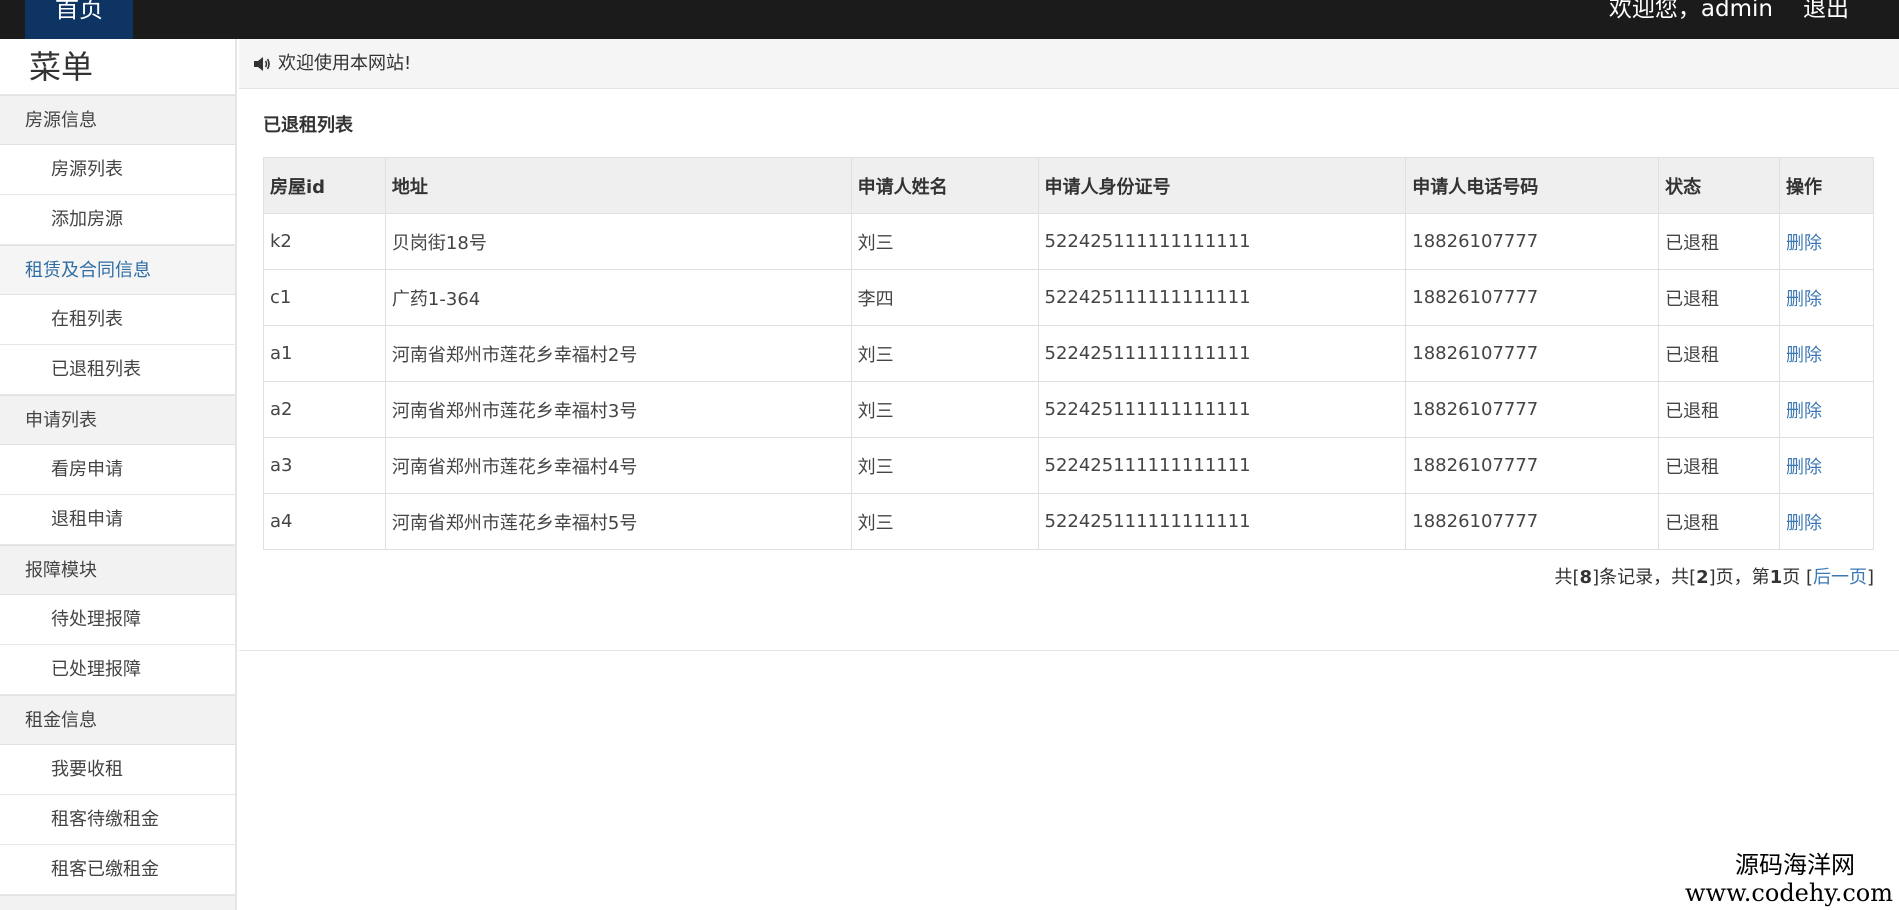 The width and height of the screenshot is (1899, 910). I want to click on total-records: 8, so click(1586, 577).